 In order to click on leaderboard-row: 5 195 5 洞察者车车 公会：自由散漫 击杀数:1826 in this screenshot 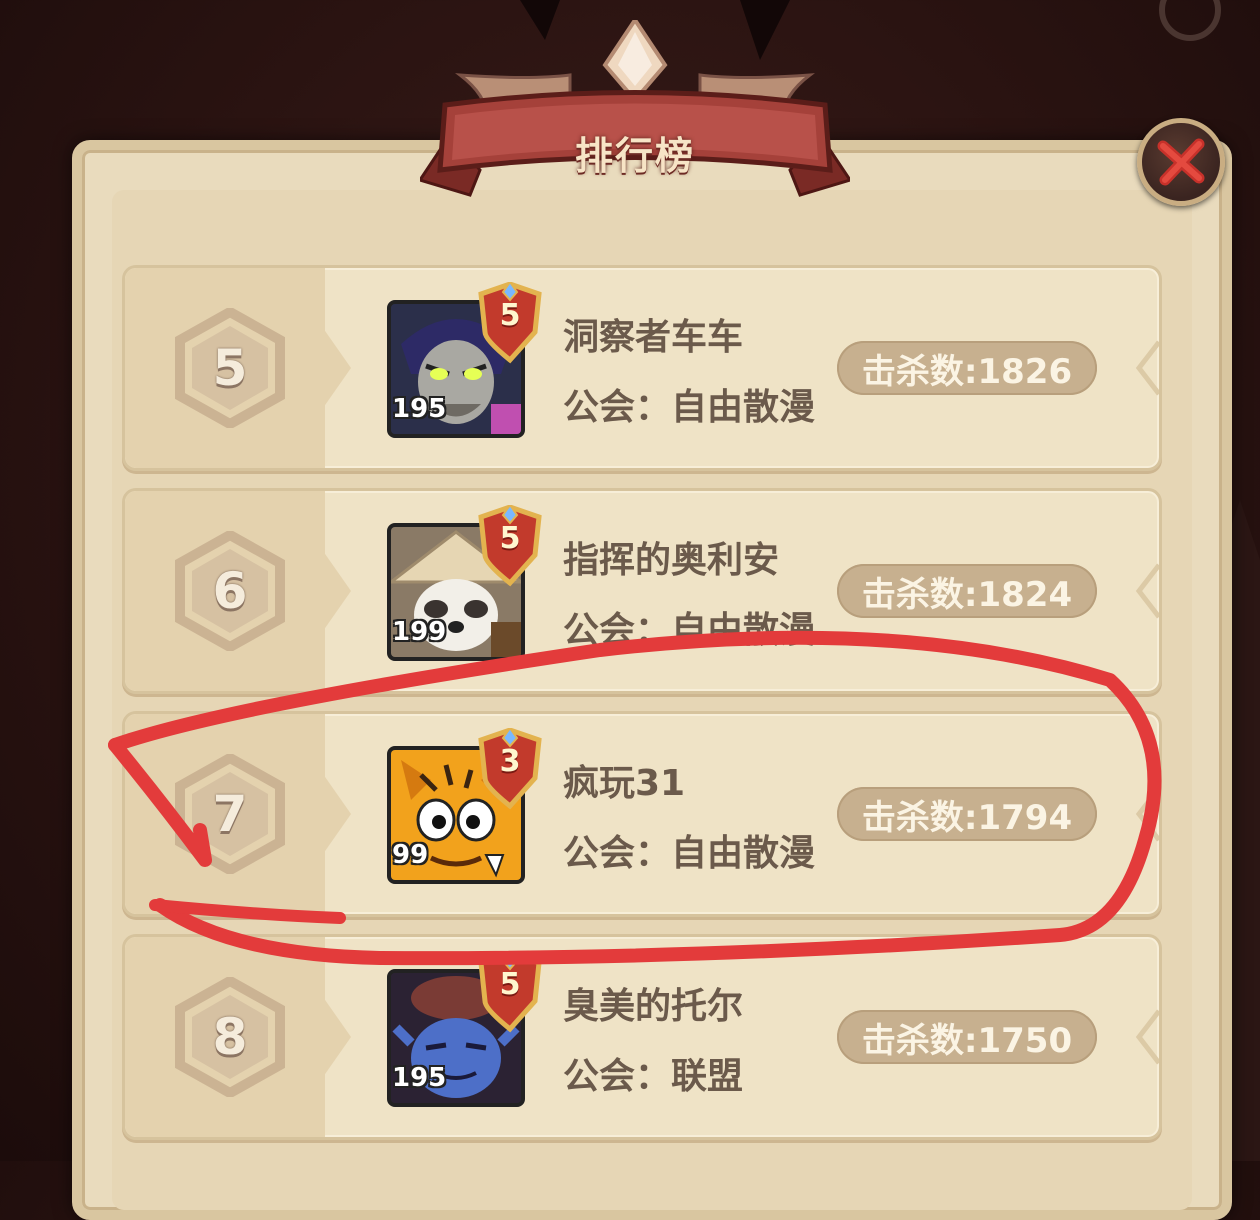, I will do `click(642, 368)`.